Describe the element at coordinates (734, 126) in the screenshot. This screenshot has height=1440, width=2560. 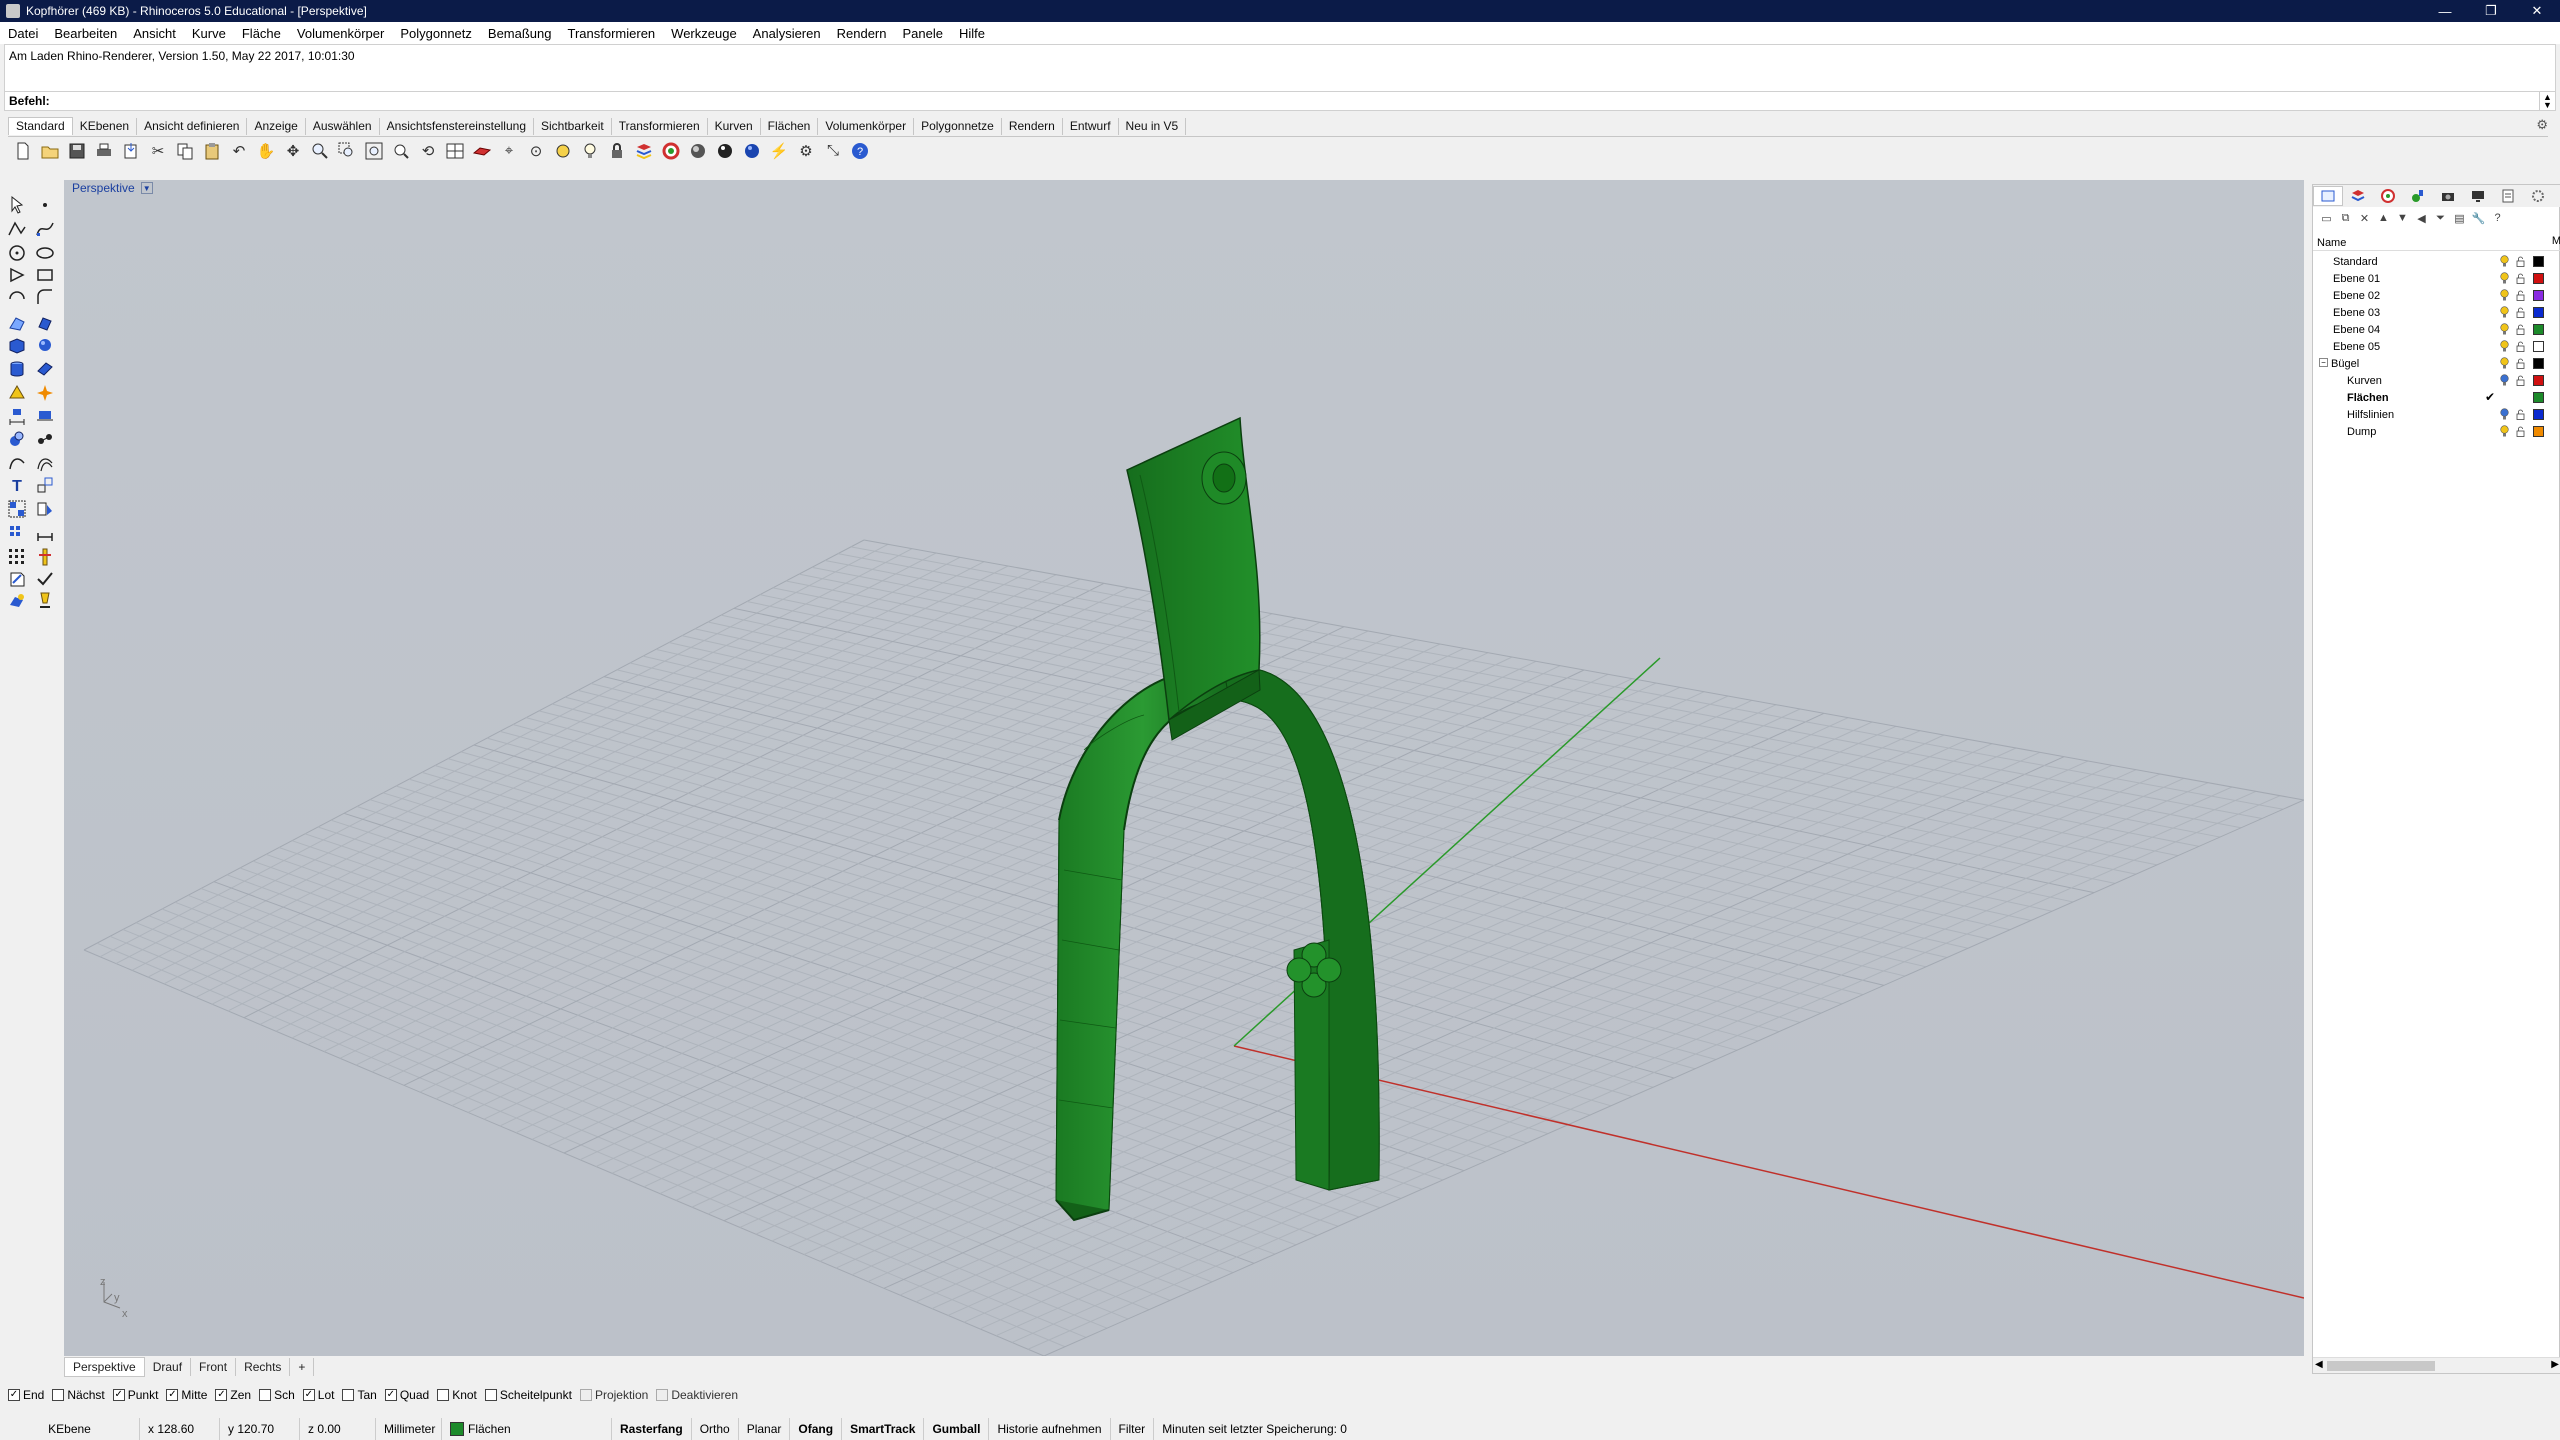
I see `toolbar-tab-kurven: Kurven` at that location.